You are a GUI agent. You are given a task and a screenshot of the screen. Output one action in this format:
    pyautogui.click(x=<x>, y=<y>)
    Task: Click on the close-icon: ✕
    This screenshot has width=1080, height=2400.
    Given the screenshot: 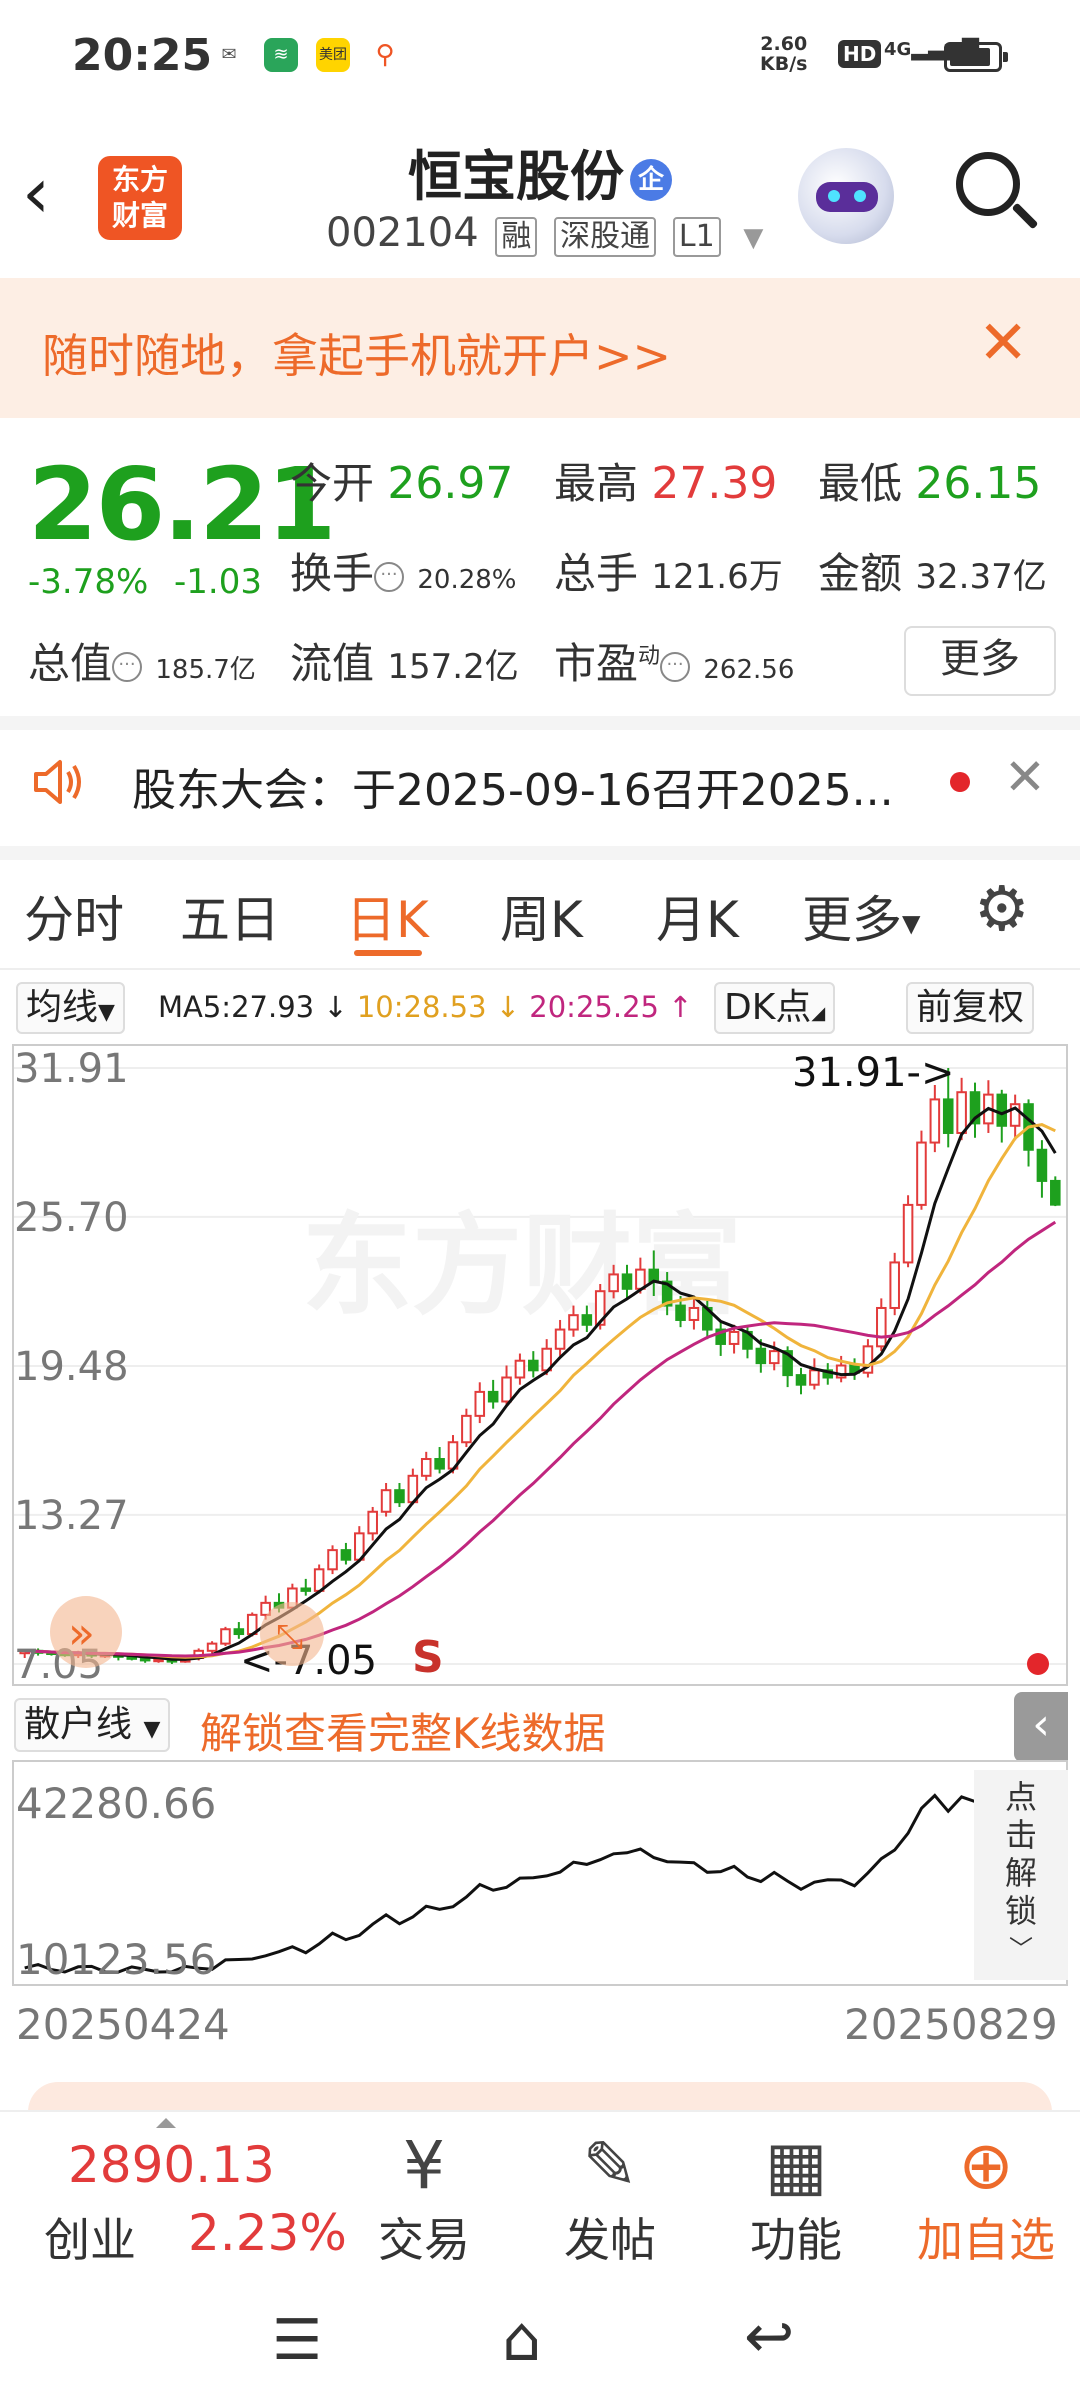 What is the action you would take?
    pyautogui.click(x=1003, y=343)
    